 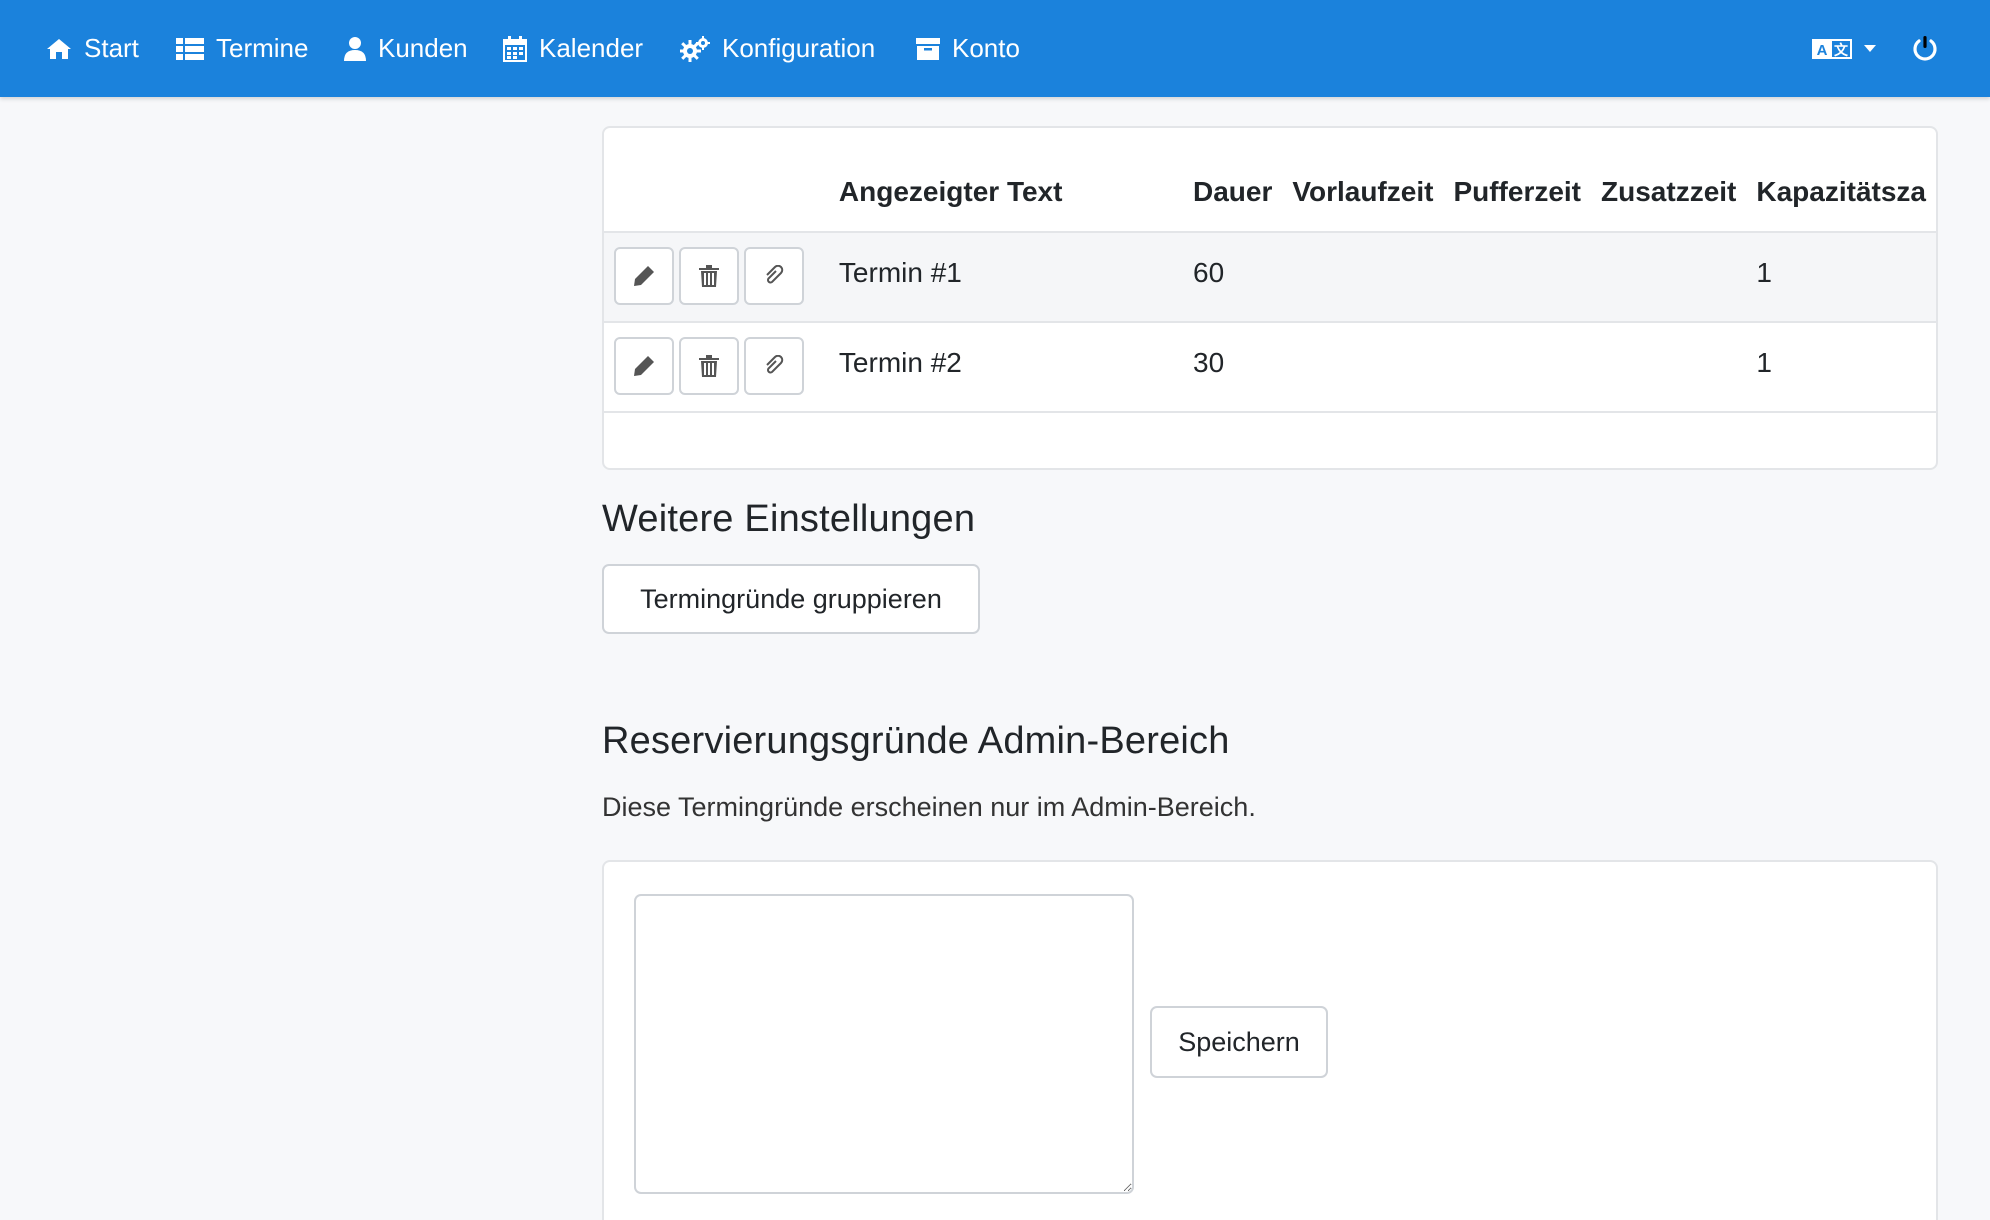 What do you see at coordinates (884, 1044) in the screenshot?
I see `admin-reasons-textarea` at bounding box center [884, 1044].